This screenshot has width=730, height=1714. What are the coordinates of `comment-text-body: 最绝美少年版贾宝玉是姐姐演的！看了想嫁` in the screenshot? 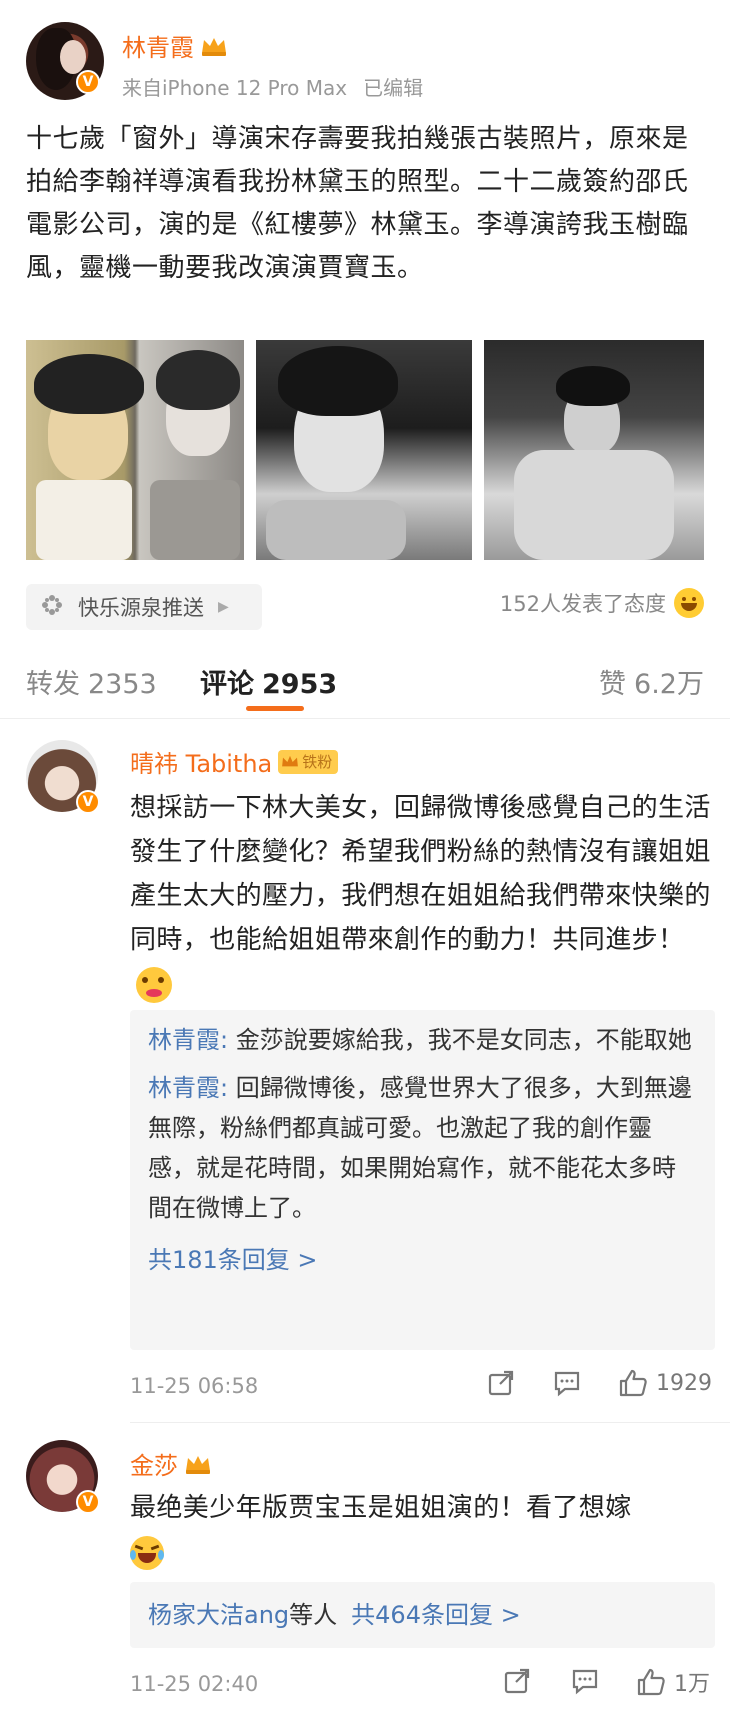 It's located at (381, 1508).